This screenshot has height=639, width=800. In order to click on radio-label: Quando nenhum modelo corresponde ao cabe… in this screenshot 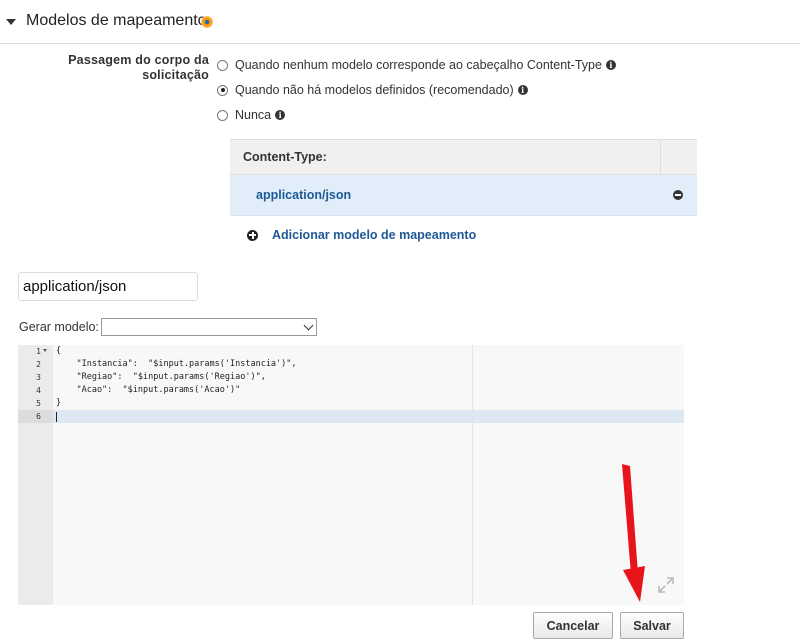, I will do `click(418, 65)`.